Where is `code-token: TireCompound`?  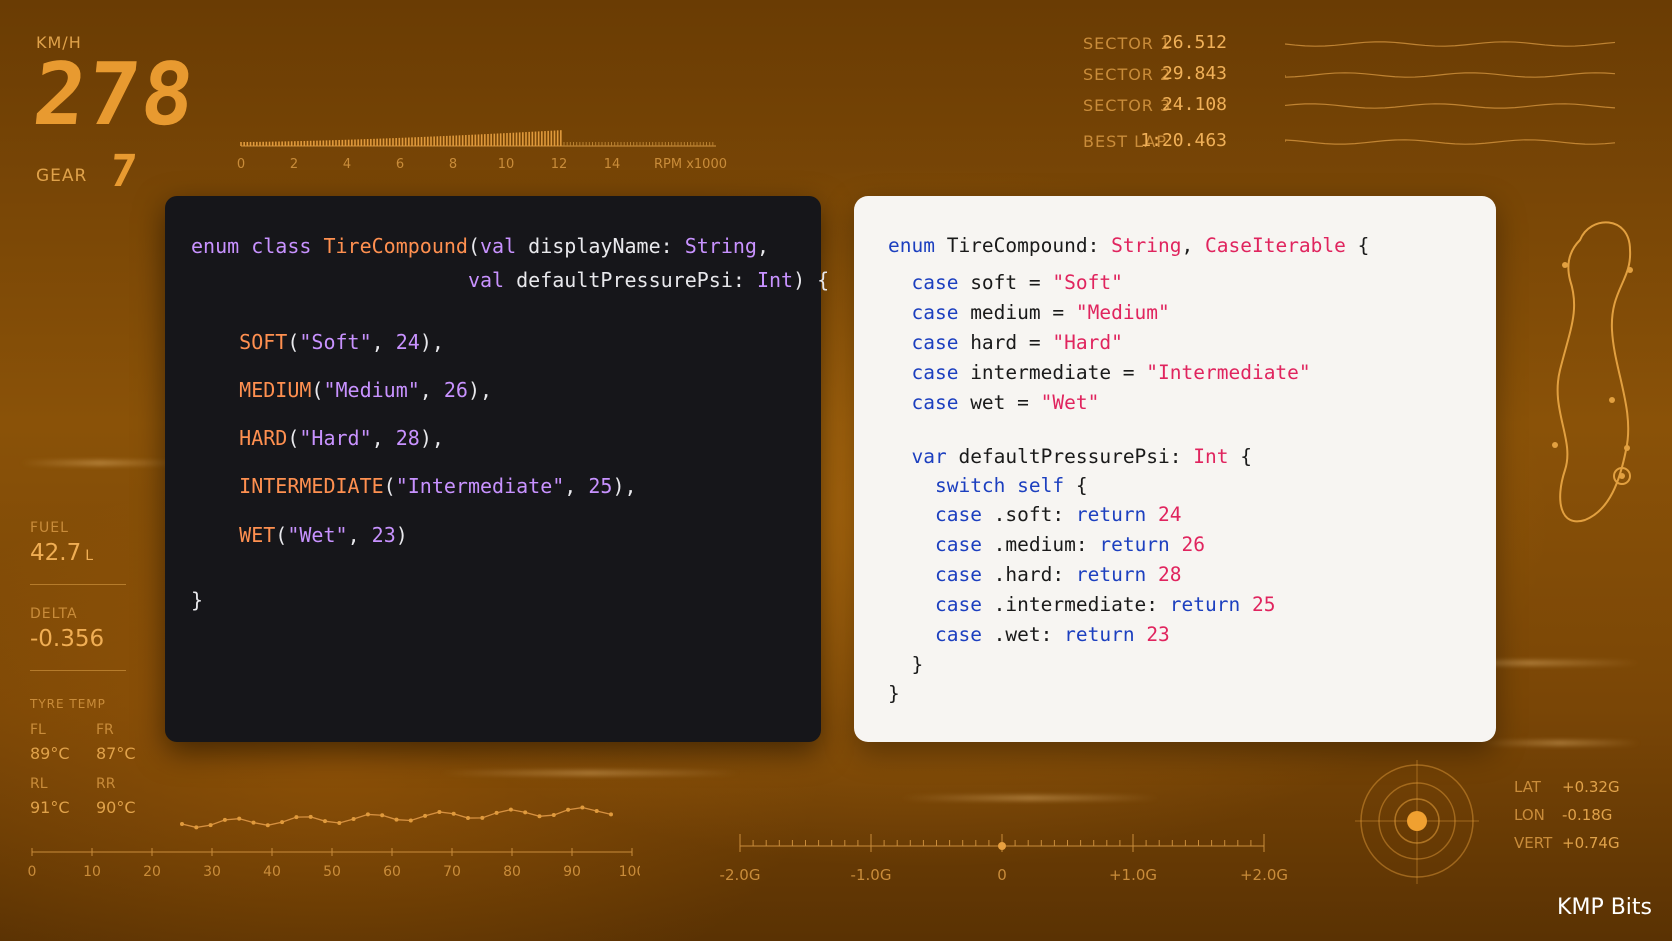 code-token: TireCompound is located at coordinates (395, 246).